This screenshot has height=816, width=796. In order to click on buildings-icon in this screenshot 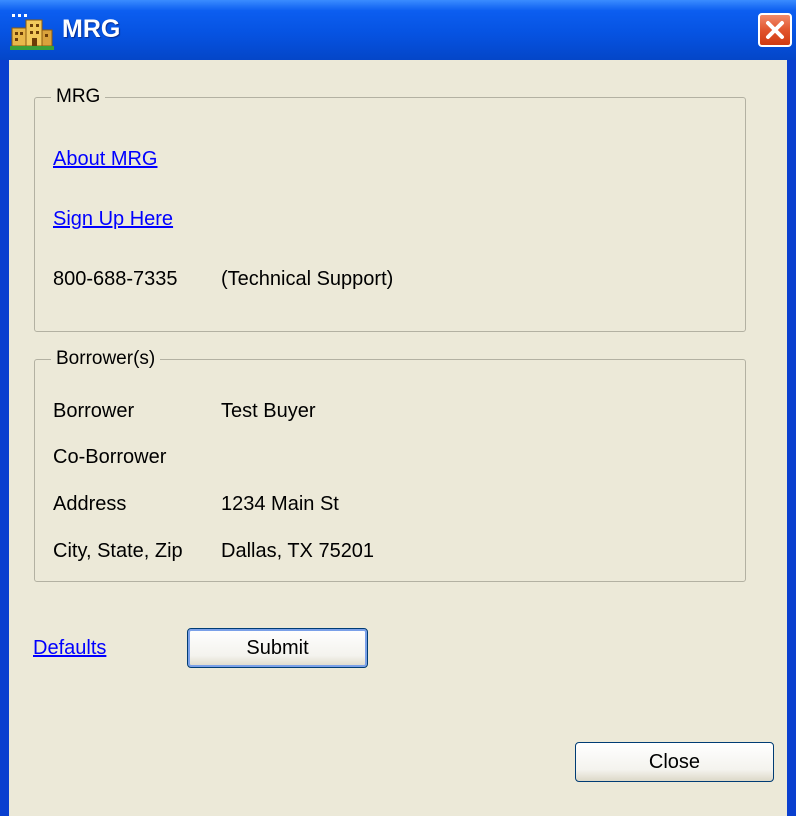, I will do `click(32, 32)`.